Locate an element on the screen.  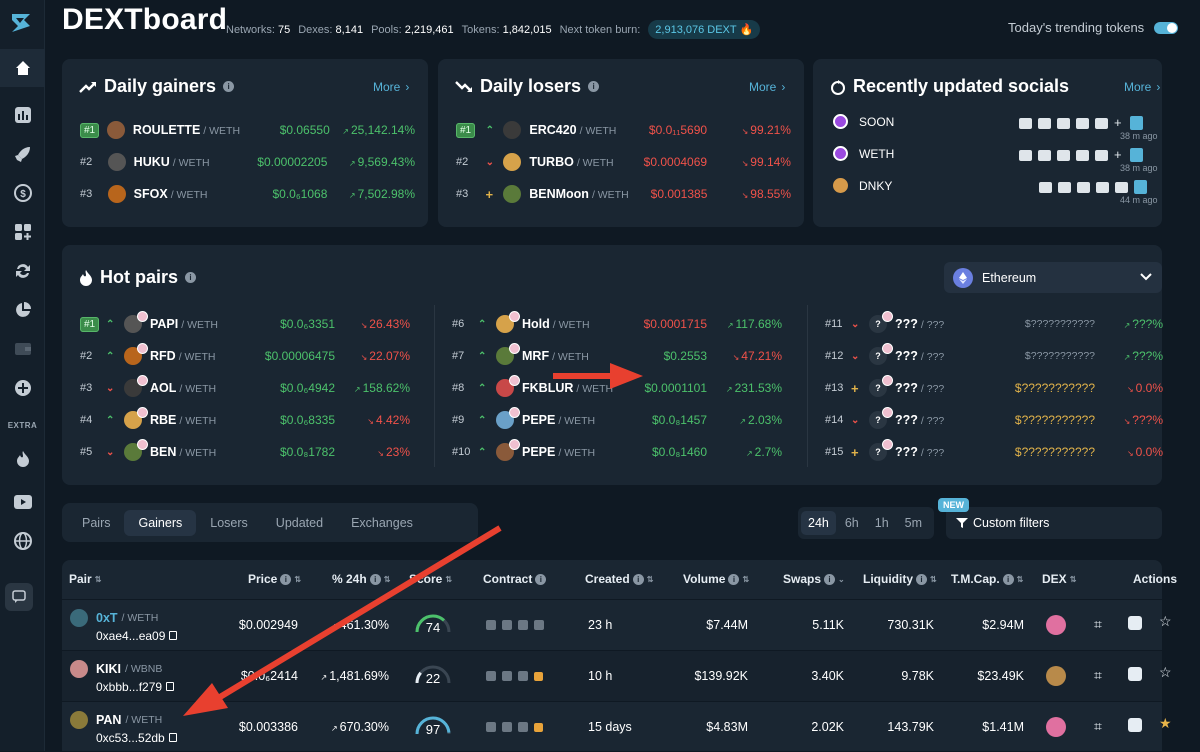
gainer-row: #1 ROULETTE / WETH $0.06550 ↗ 25,142.14% is located at coordinates (247, 130).